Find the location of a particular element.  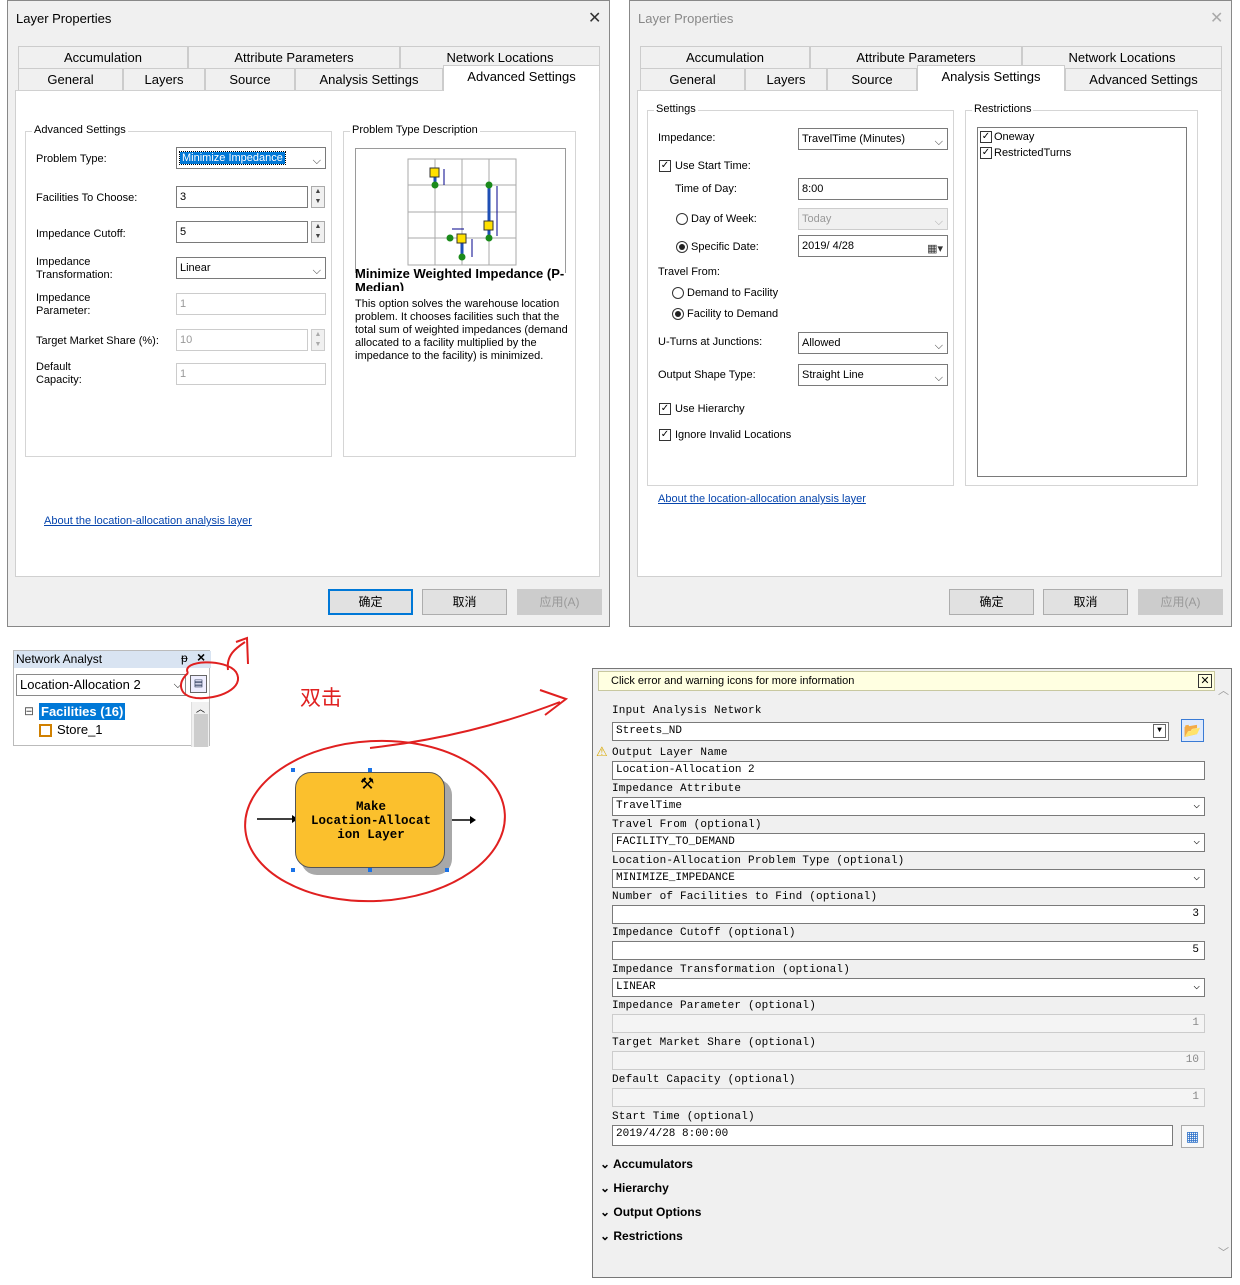

impedance-attr-select: TravelTime ⌵ is located at coordinates (908, 806).